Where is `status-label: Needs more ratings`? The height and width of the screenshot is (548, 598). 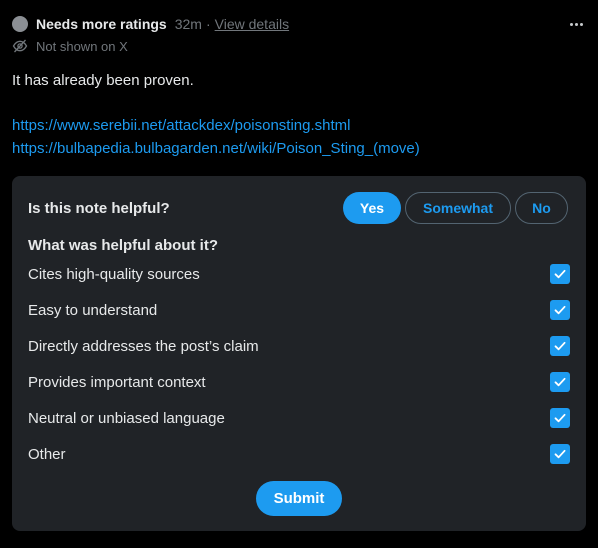
status-label: Needs more ratings is located at coordinates (101, 24).